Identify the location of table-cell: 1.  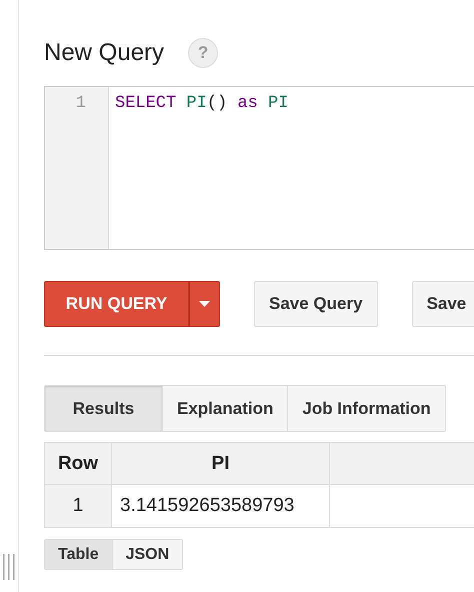
(78, 506).